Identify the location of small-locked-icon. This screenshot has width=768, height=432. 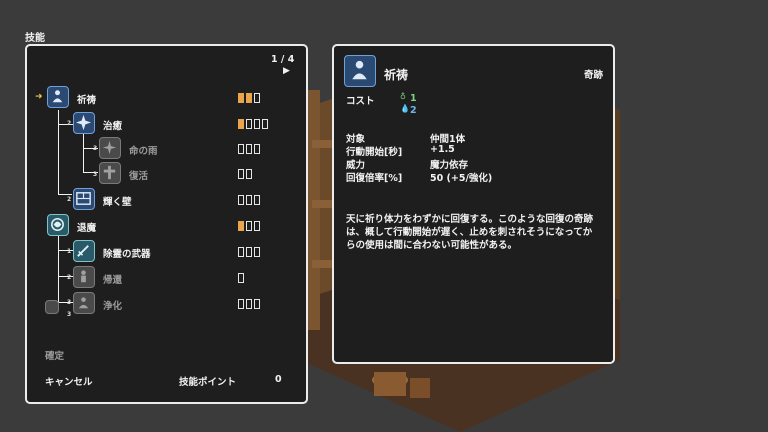
(52, 307).